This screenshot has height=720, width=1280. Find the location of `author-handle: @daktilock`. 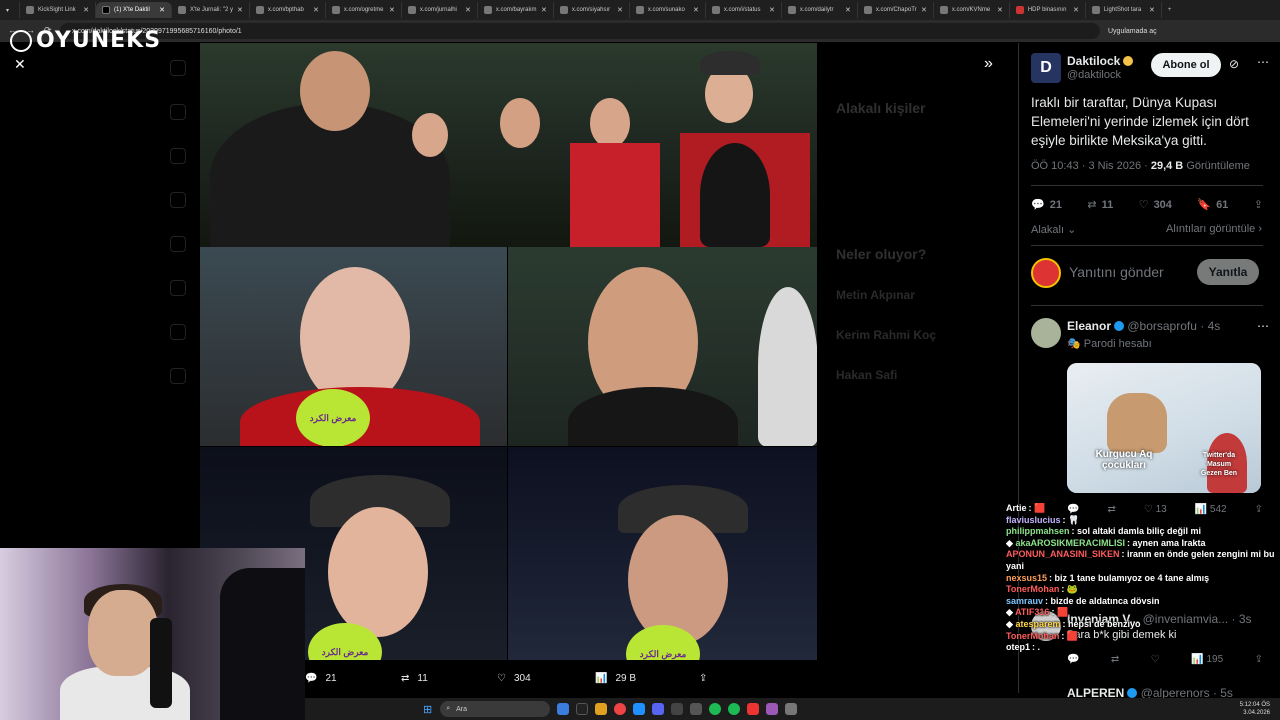

author-handle: @daktilock is located at coordinates (1094, 75).